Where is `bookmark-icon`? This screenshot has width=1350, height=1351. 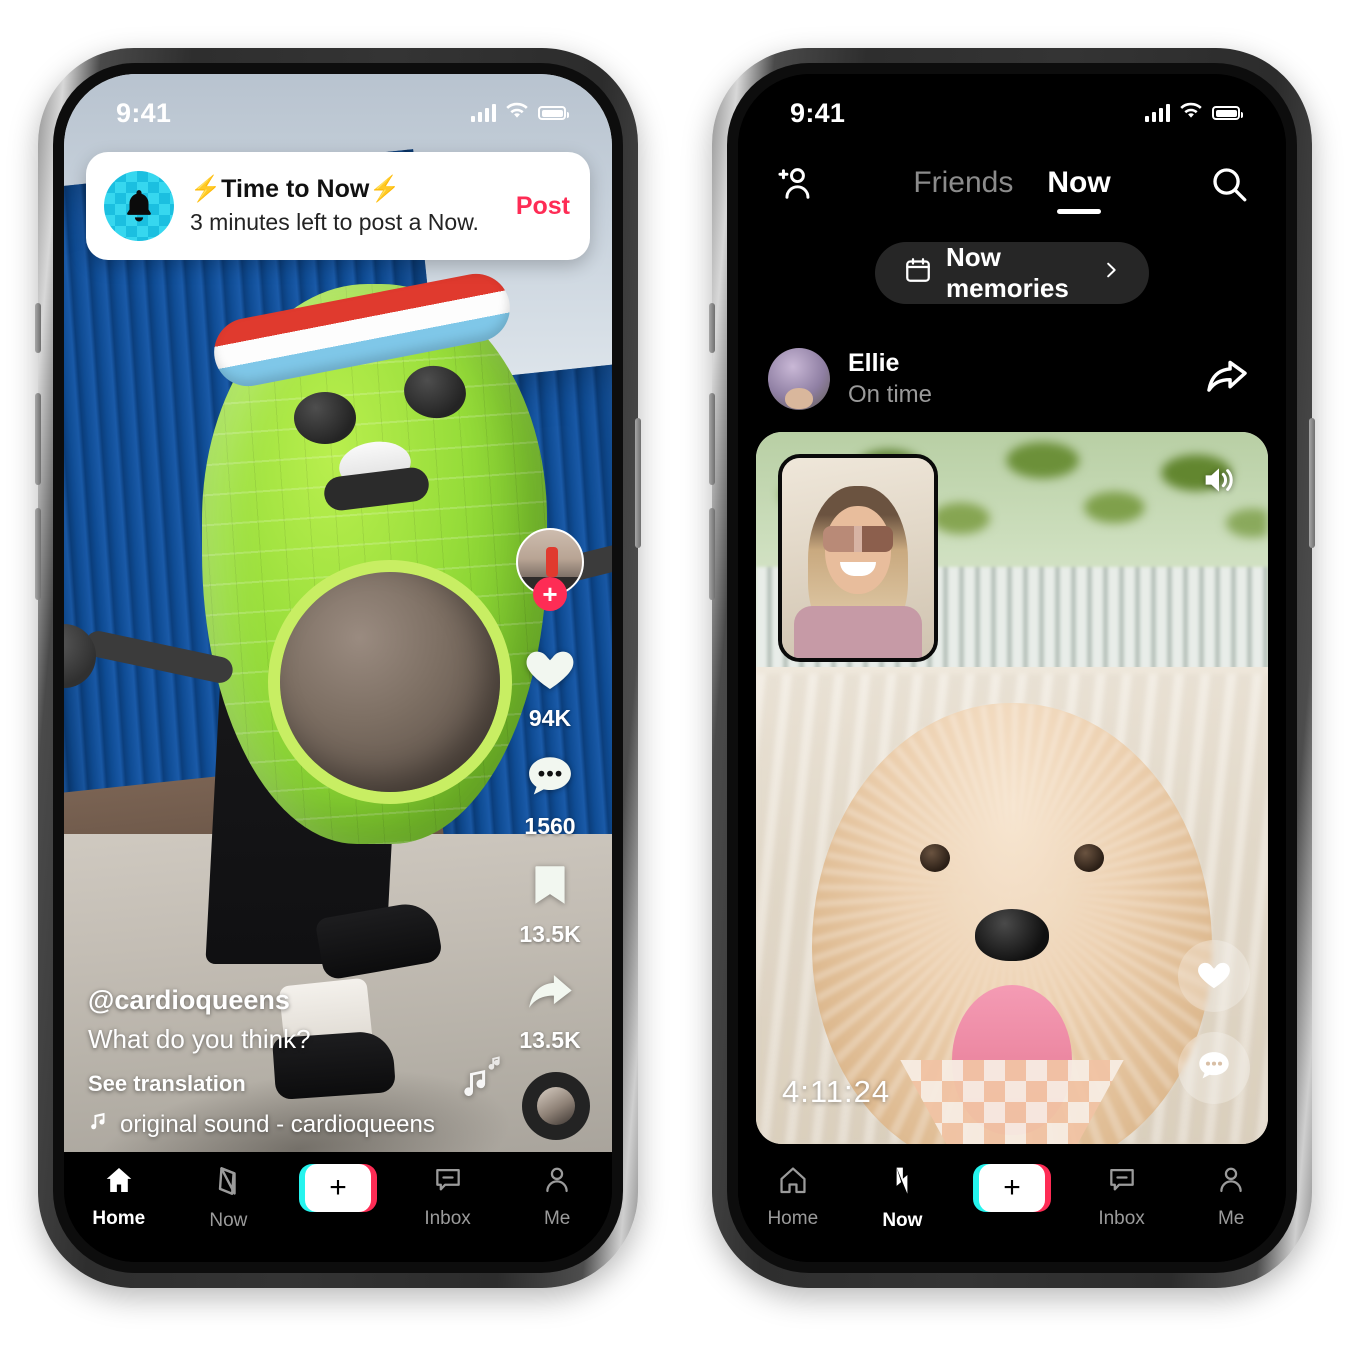 bookmark-icon is located at coordinates (550, 887).